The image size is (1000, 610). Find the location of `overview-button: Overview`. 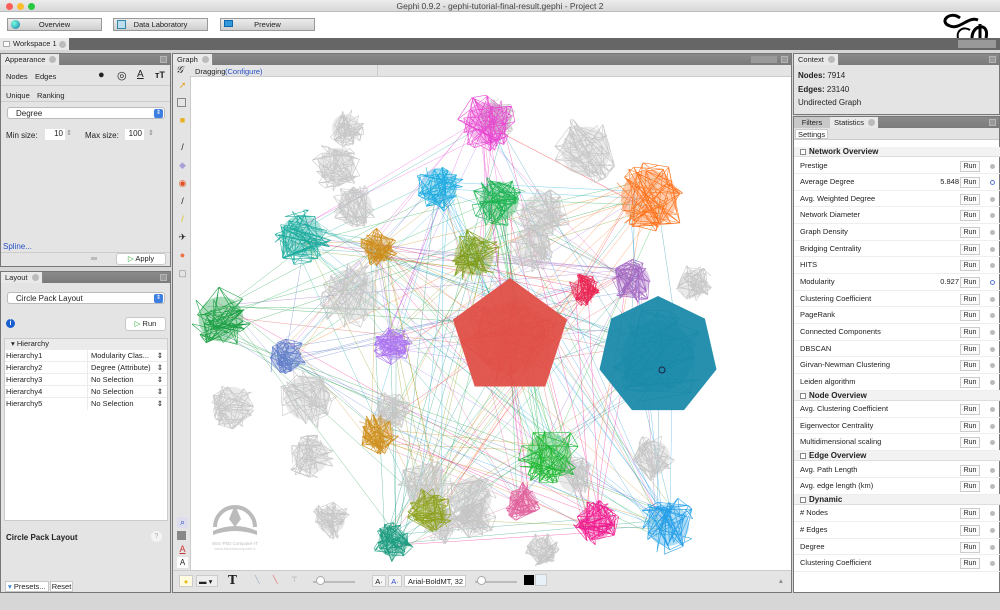

overview-button: Overview is located at coordinates (54, 24).